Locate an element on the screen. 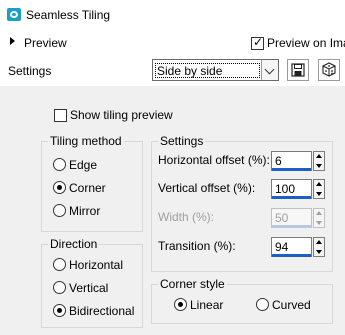 Image resolution: width=345 pixels, height=335 pixels. bidirectional-label: Bidirectional is located at coordinates (101, 311).